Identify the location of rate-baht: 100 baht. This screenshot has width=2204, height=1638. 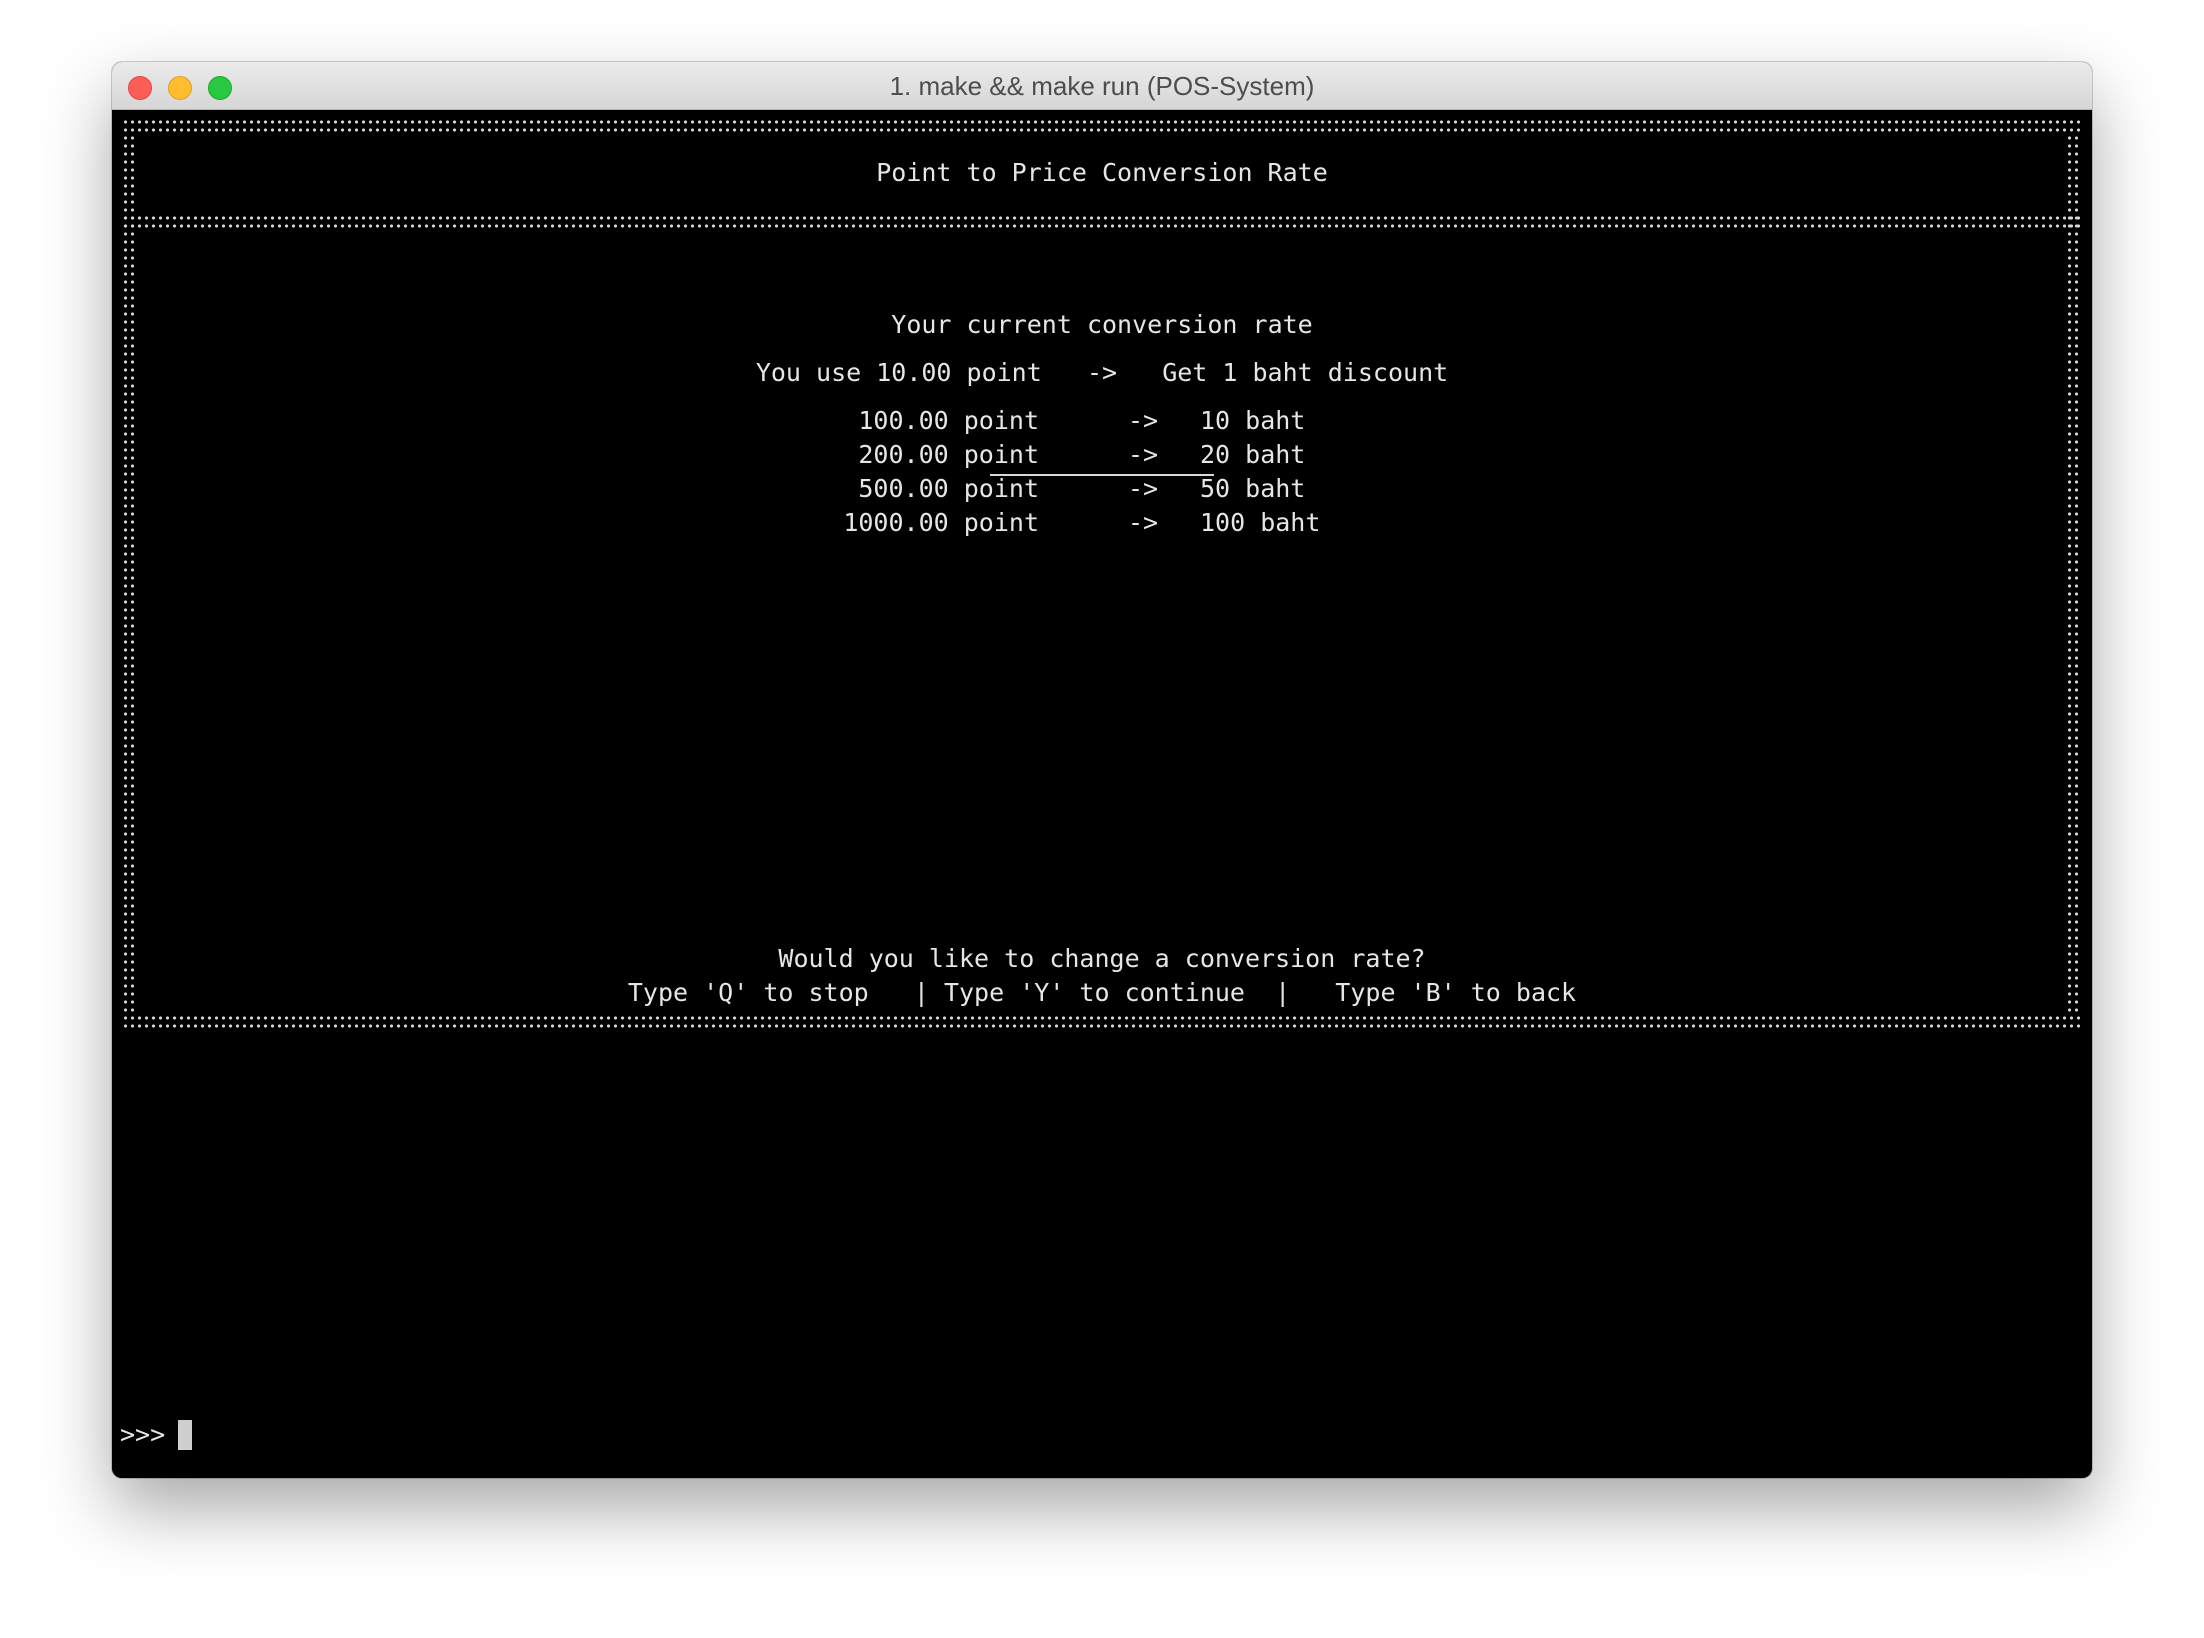
(1260, 522).